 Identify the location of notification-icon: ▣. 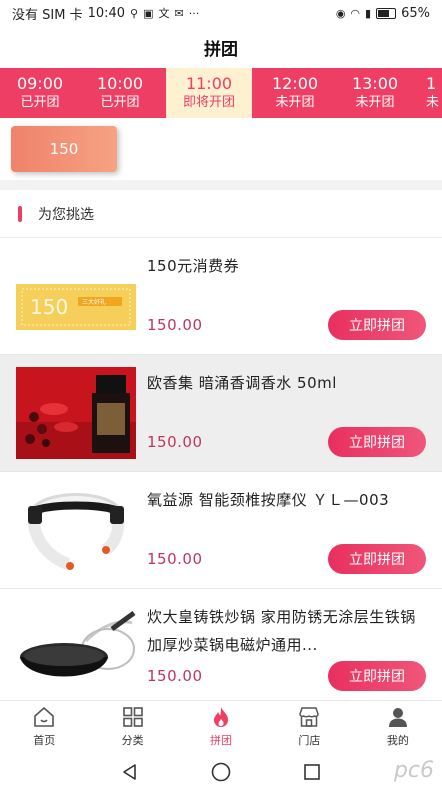
(148, 13).